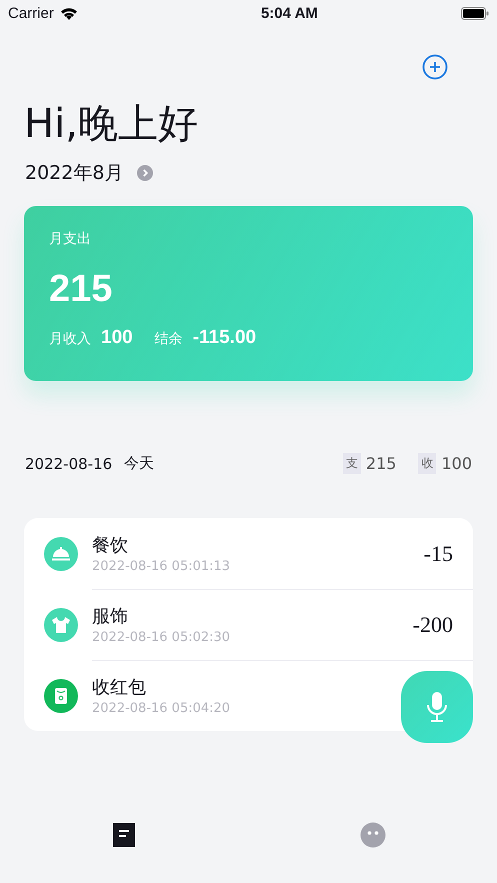 This screenshot has height=883, width=497. What do you see at coordinates (68, 463) in the screenshot?
I see `day-date: 2022-08-16` at bounding box center [68, 463].